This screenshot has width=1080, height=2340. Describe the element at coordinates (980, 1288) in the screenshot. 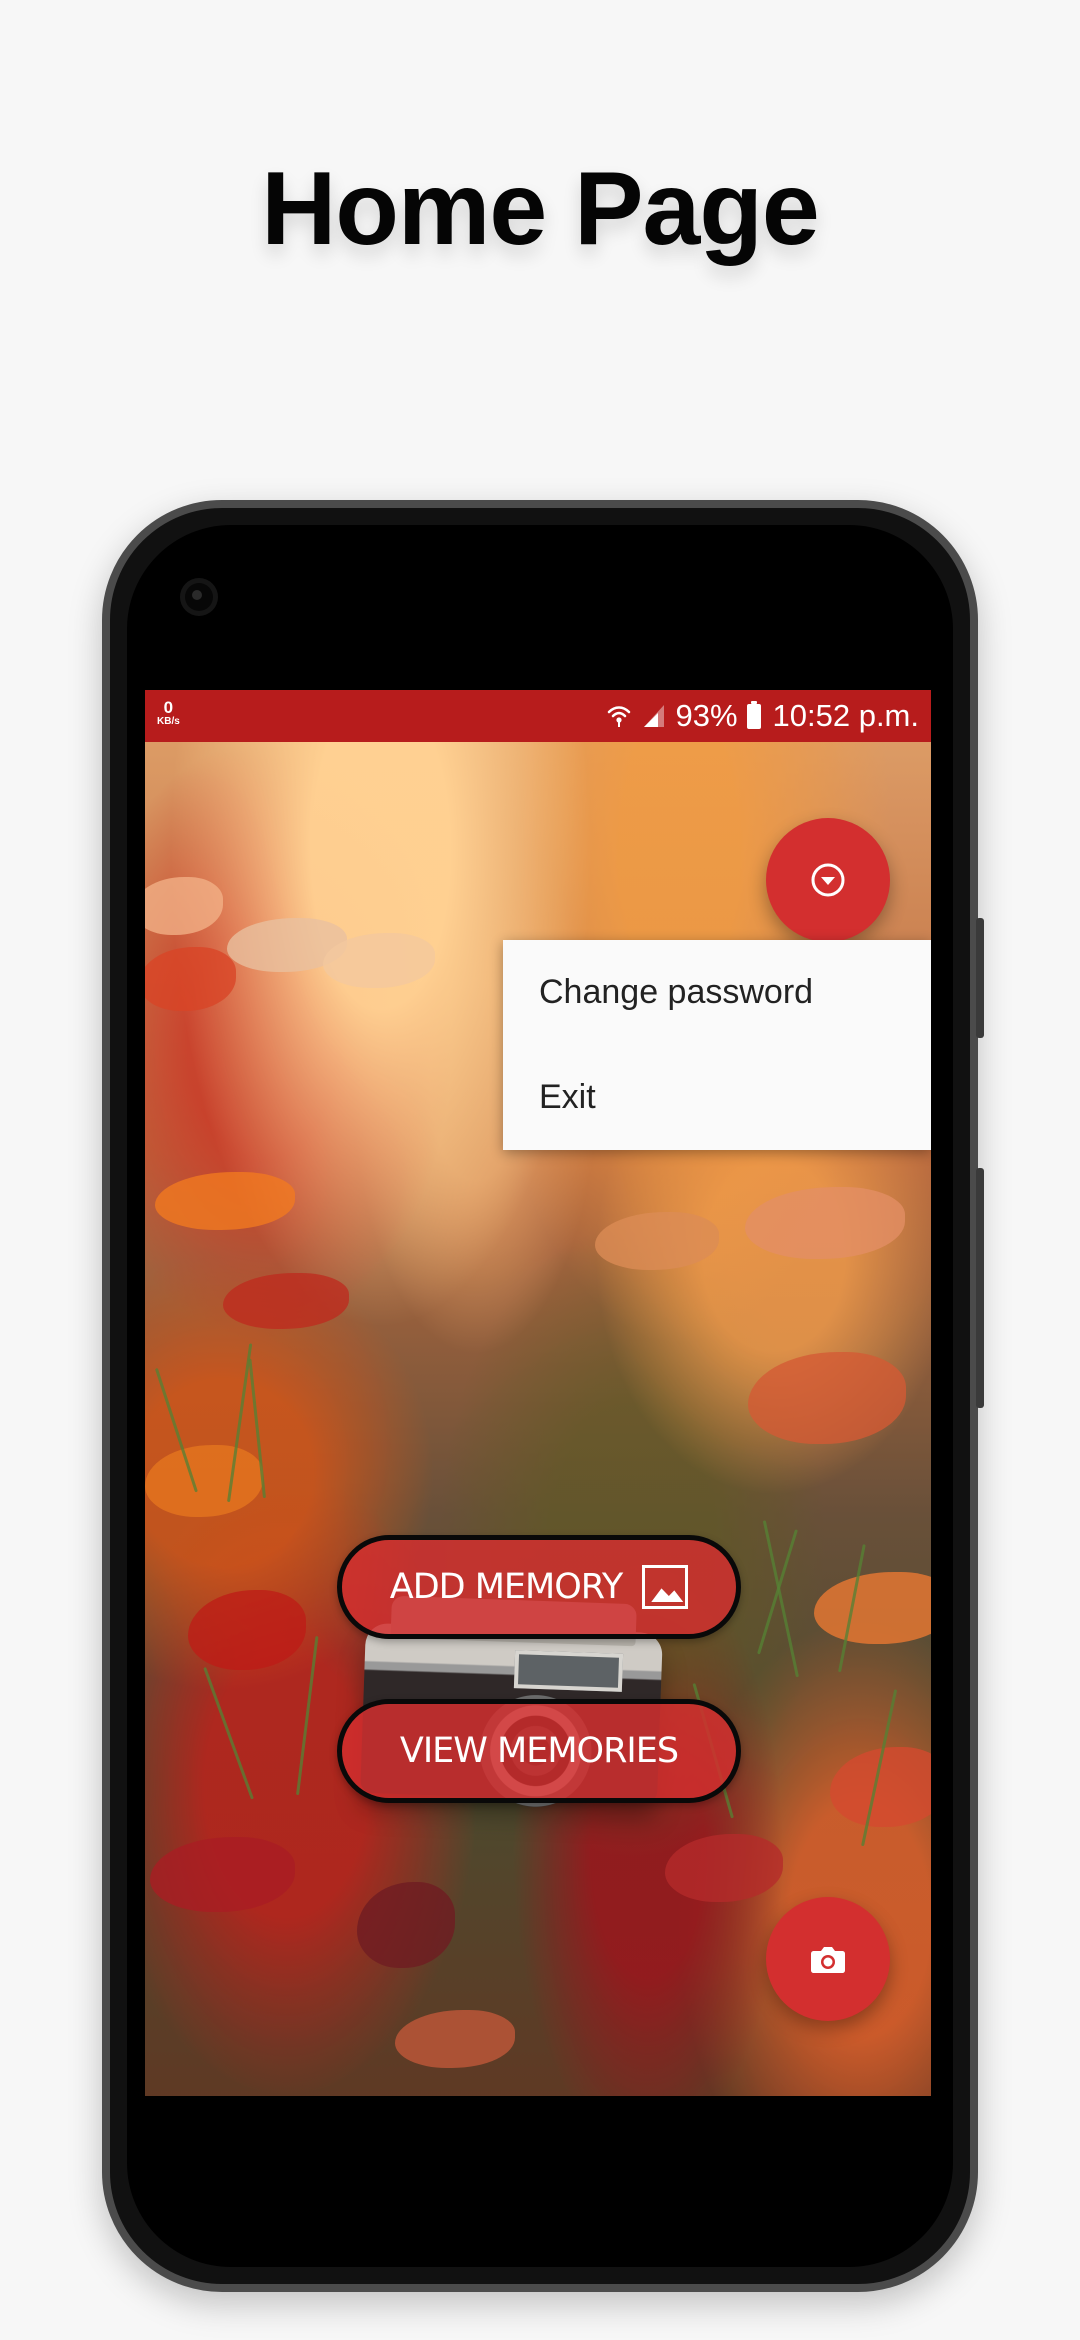

I see `power-button` at that location.